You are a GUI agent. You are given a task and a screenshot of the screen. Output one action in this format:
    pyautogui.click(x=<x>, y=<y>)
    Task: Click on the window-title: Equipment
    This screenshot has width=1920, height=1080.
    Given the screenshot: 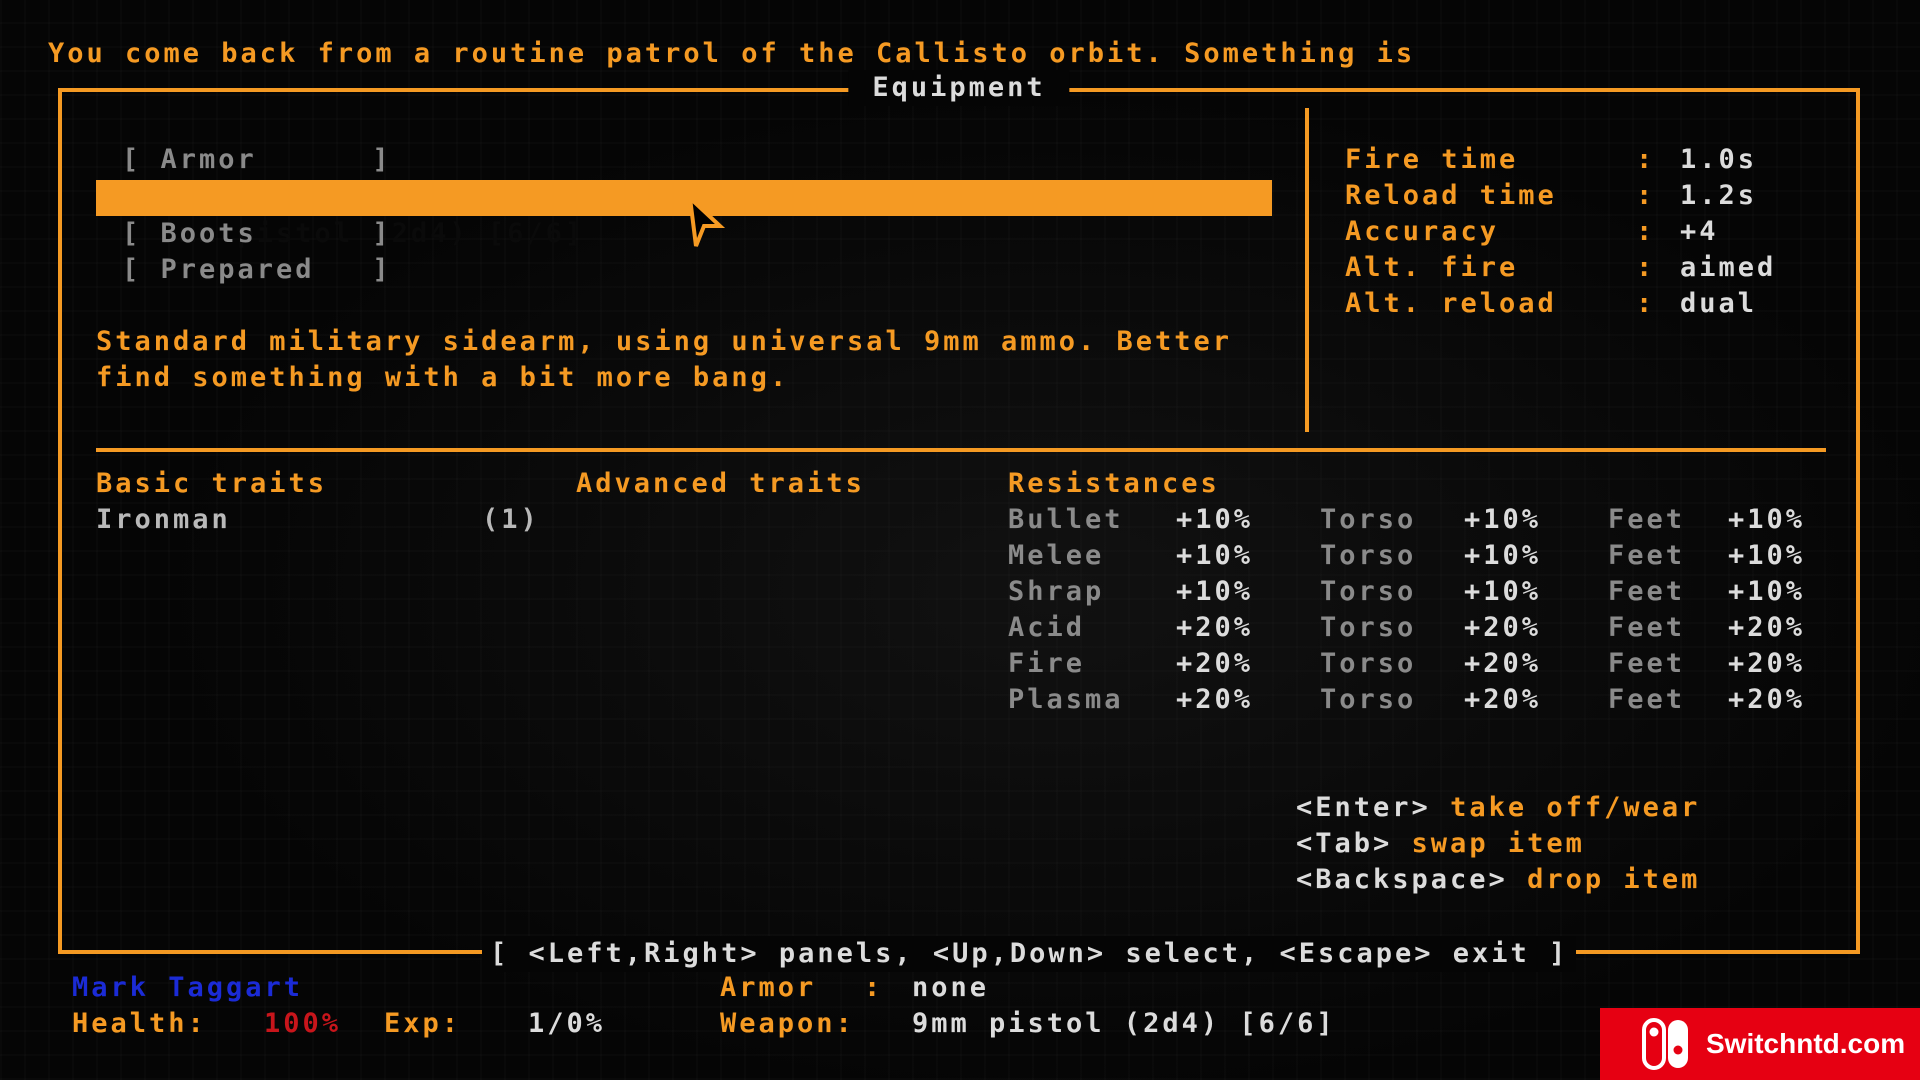 What is the action you would take?
    pyautogui.click(x=959, y=88)
    